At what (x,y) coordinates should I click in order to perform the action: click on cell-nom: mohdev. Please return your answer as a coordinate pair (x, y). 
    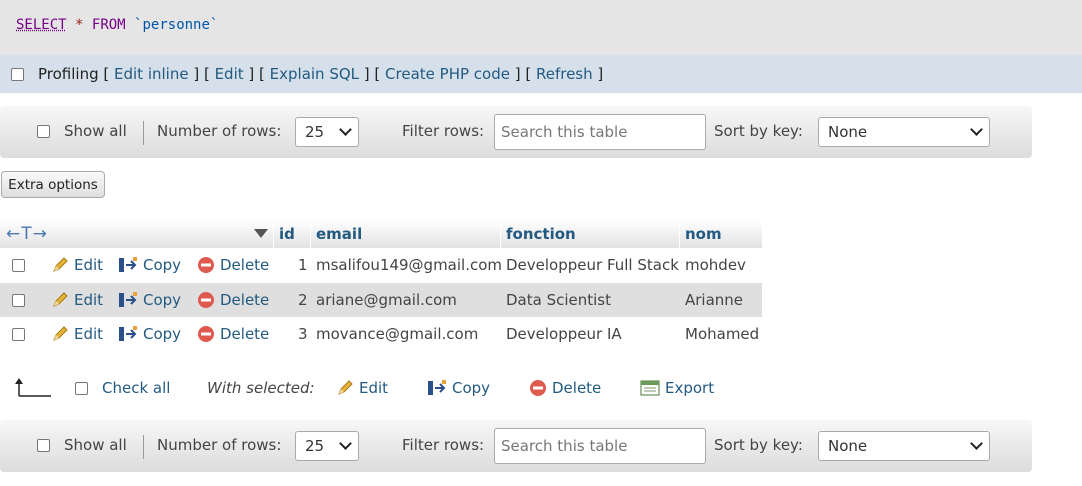
    Looking at the image, I should click on (715, 265).